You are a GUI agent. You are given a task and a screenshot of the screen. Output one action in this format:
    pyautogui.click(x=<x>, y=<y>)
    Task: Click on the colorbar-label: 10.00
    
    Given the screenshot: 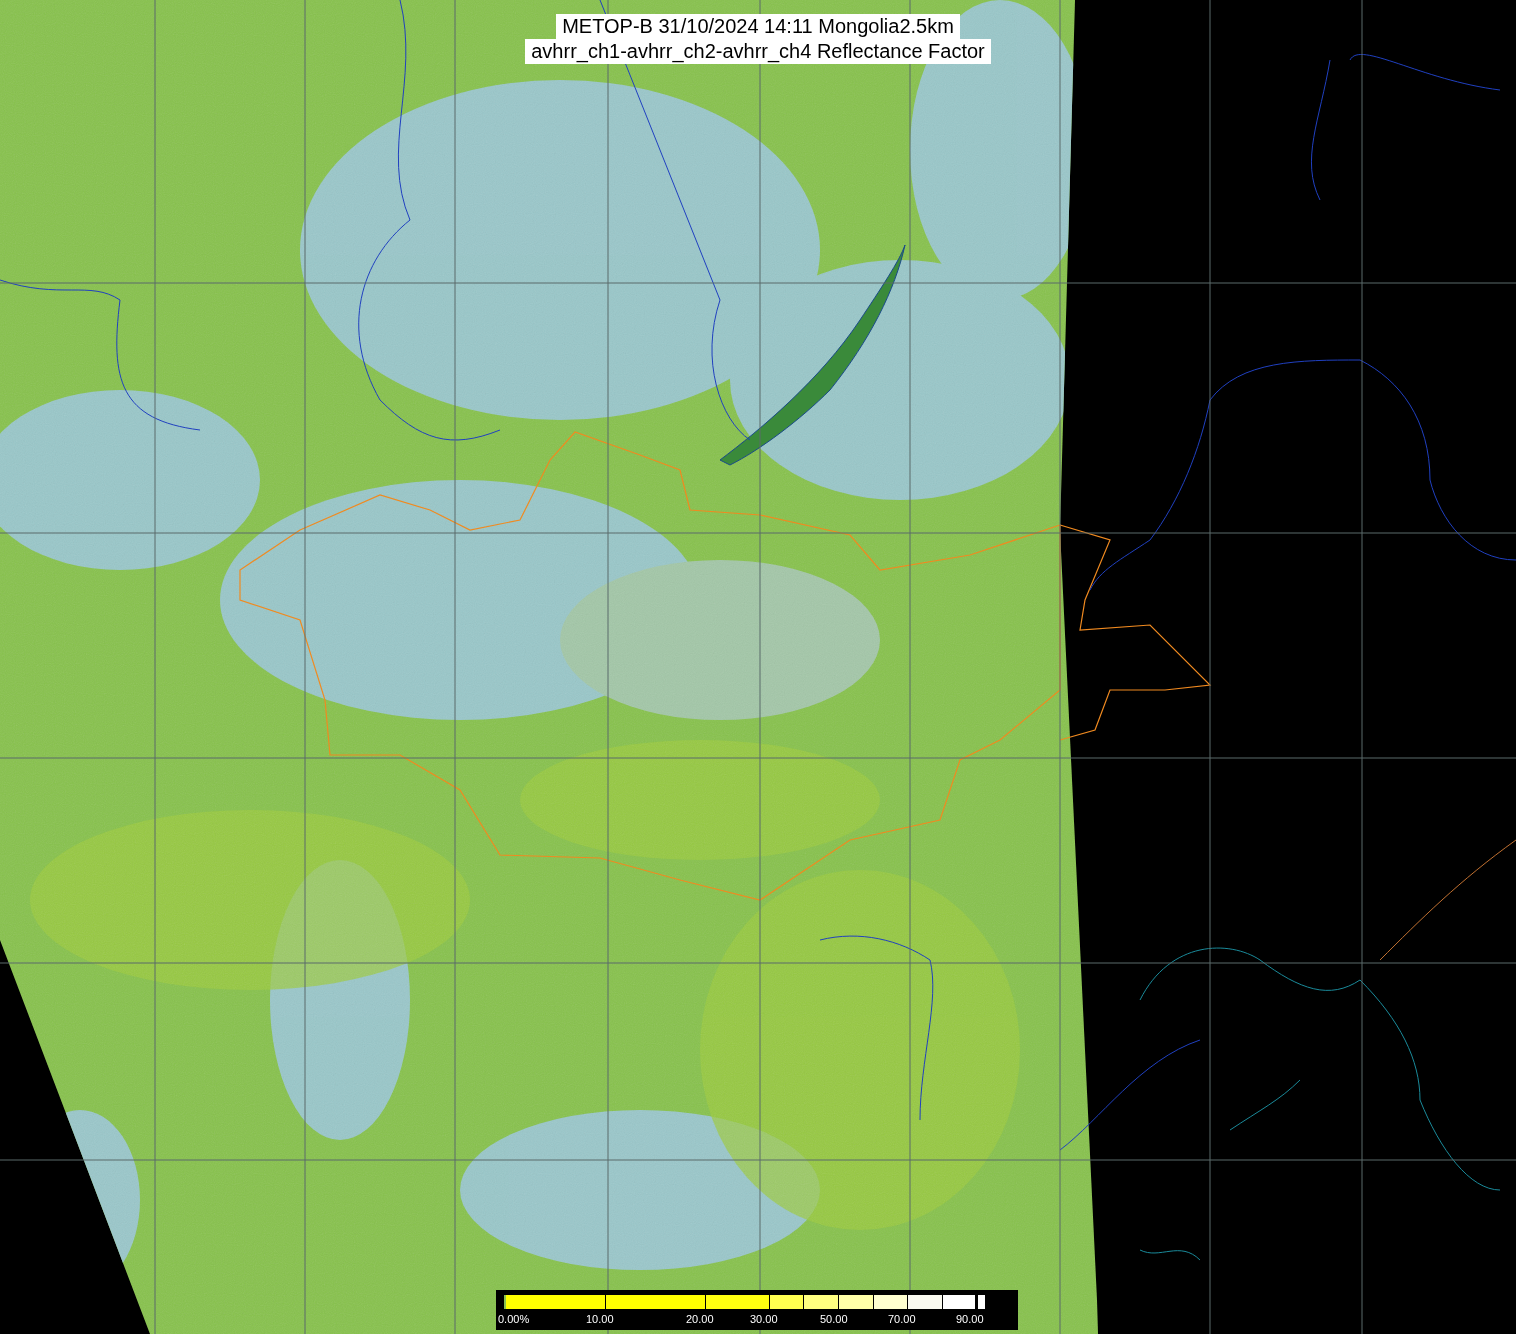 What is the action you would take?
    pyautogui.click(x=600, y=1319)
    